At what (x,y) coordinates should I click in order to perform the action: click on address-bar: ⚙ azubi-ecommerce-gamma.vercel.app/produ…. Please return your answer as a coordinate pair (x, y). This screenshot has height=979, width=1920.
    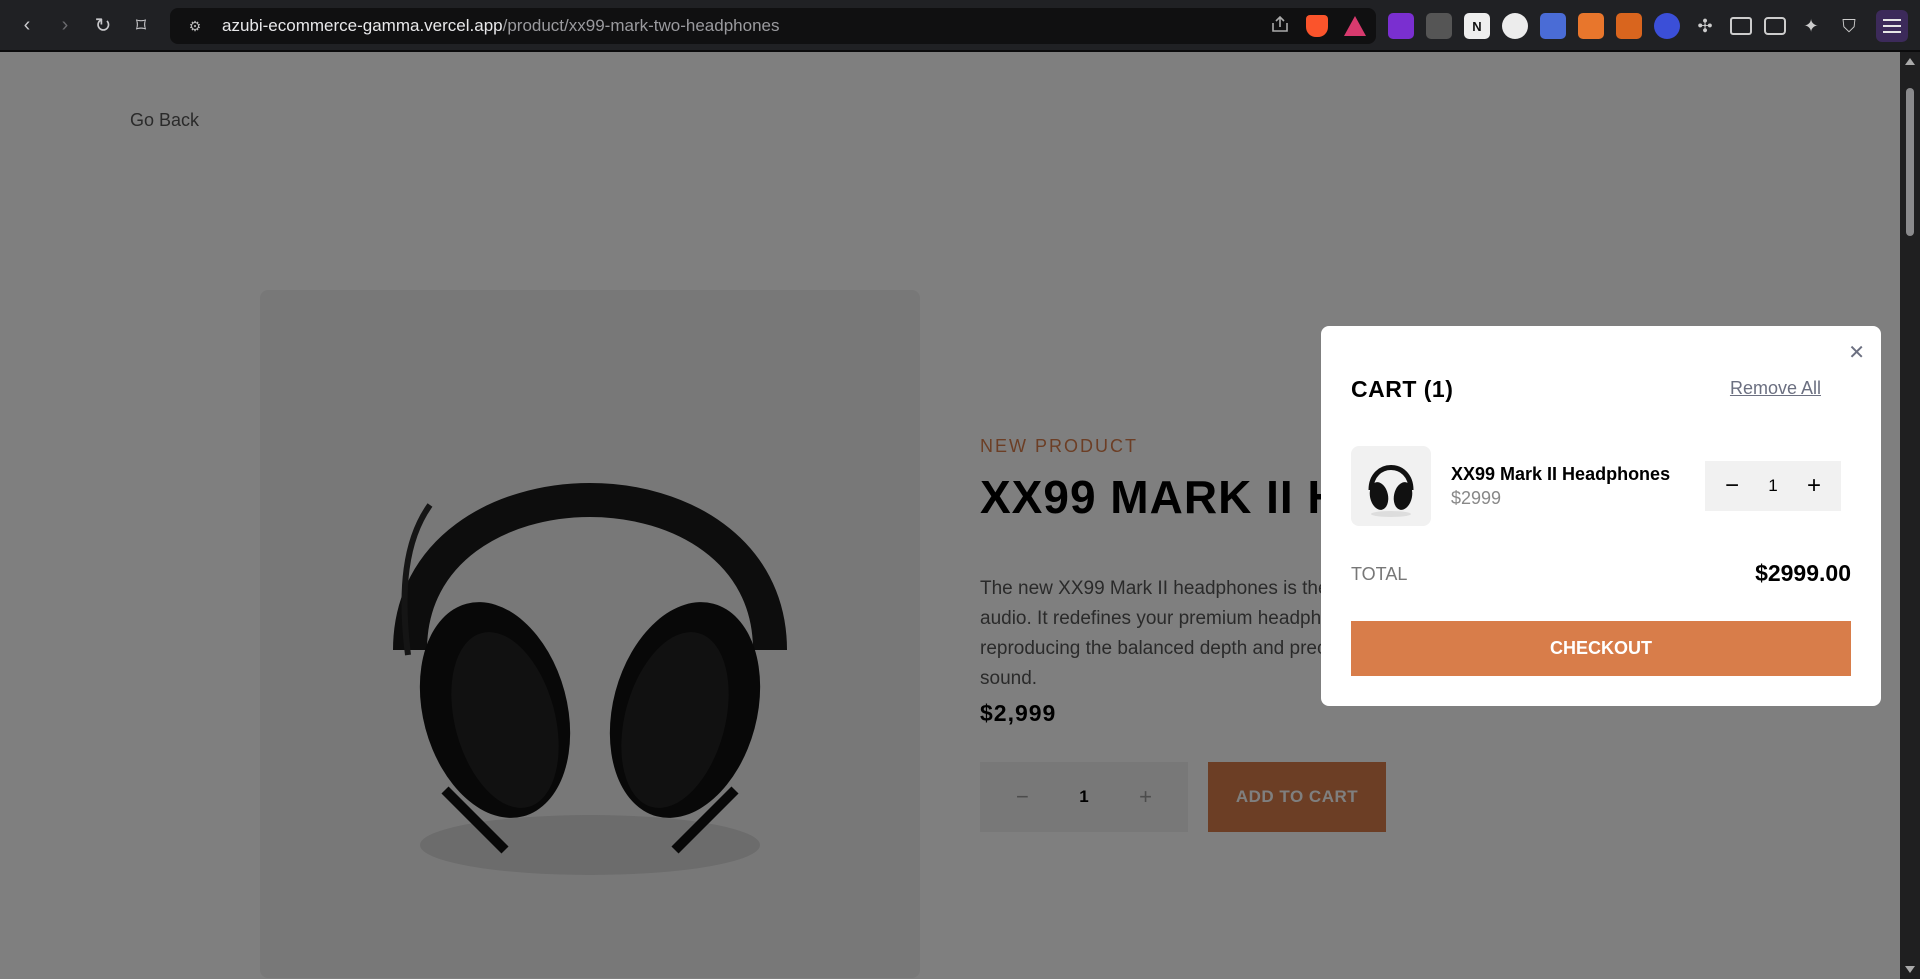
    Looking at the image, I should click on (773, 26).